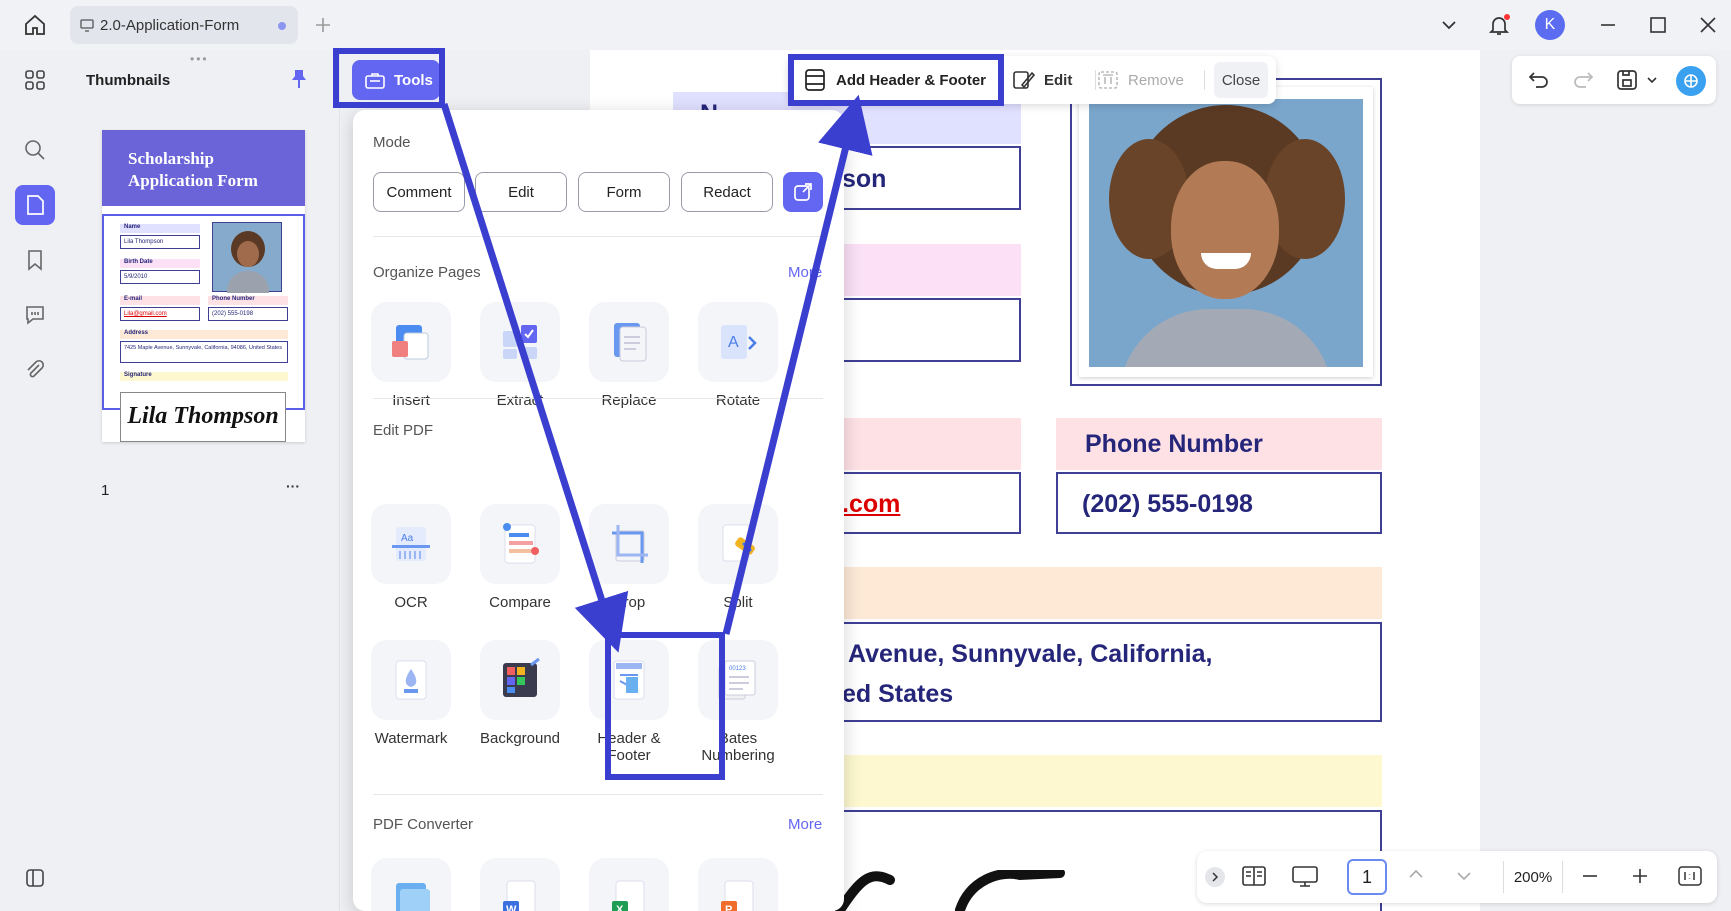 Image resolution: width=1731 pixels, height=911 pixels. I want to click on pdf-converter-title: PDF Converter, so click(423, 824).